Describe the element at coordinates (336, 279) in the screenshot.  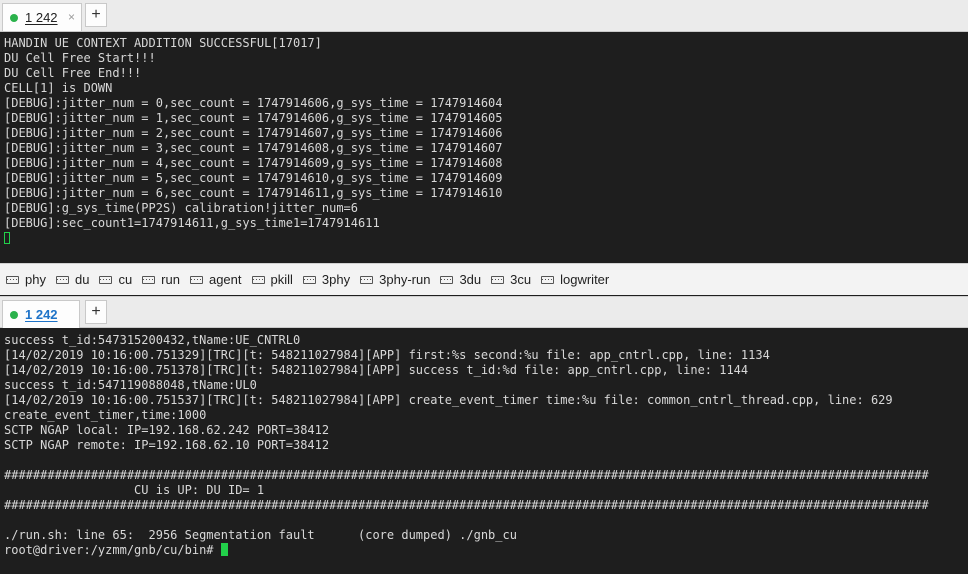
I see `quick-command-label: 3phy` at that location.